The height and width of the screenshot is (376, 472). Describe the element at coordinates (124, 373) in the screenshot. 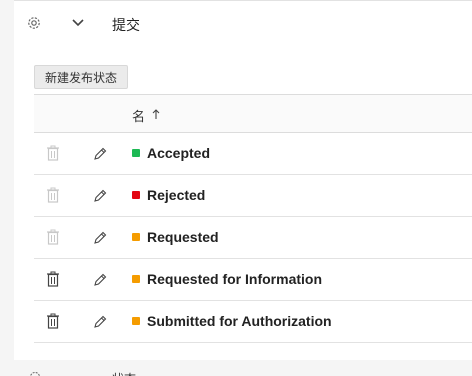

I see `next-section-title: 状态` at that location.